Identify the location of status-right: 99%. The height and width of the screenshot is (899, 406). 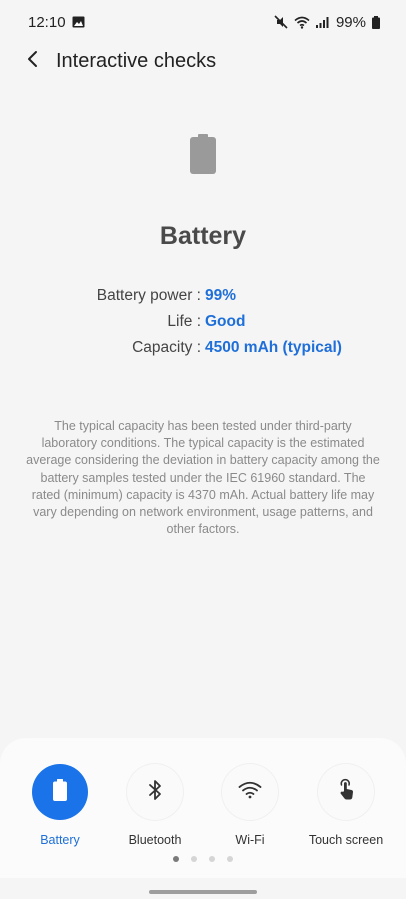
(327, 22).